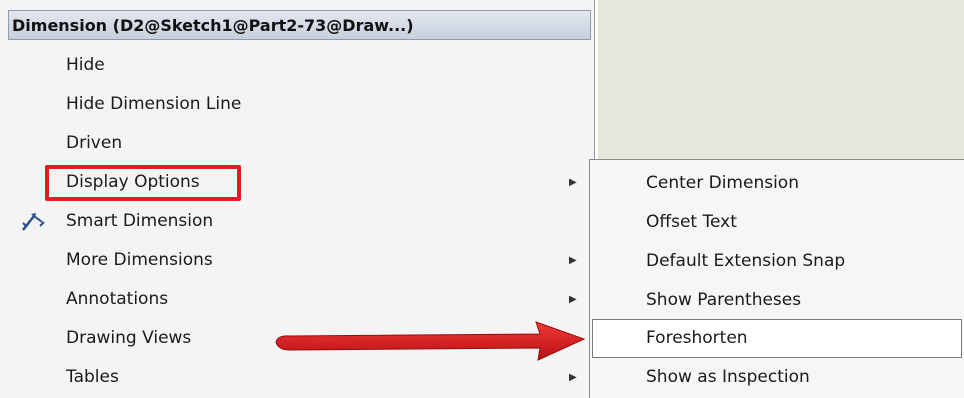 This screenshot has height=398, width=964. Describe the element at coordinates (92, 377) in the screenshot. I see `menu-item-label: Tables` at that location.